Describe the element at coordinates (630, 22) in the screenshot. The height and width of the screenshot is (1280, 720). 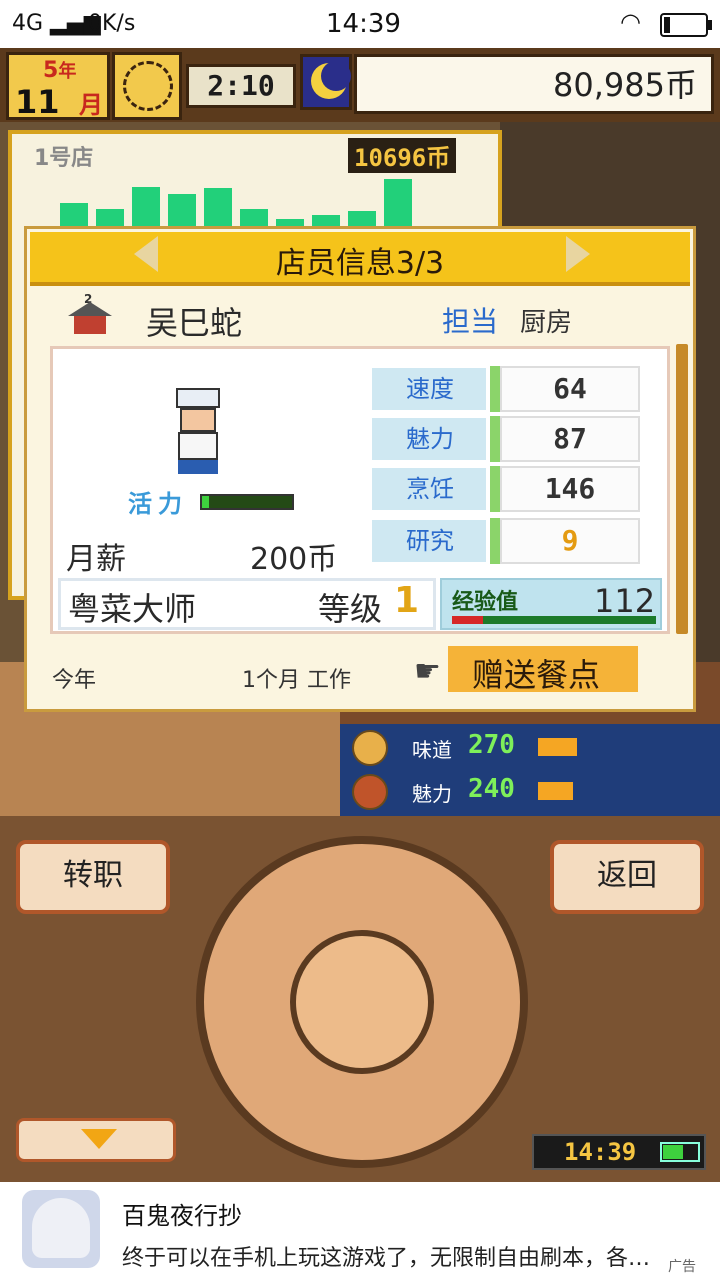
I see `wifi-icon: ◠` at that location.